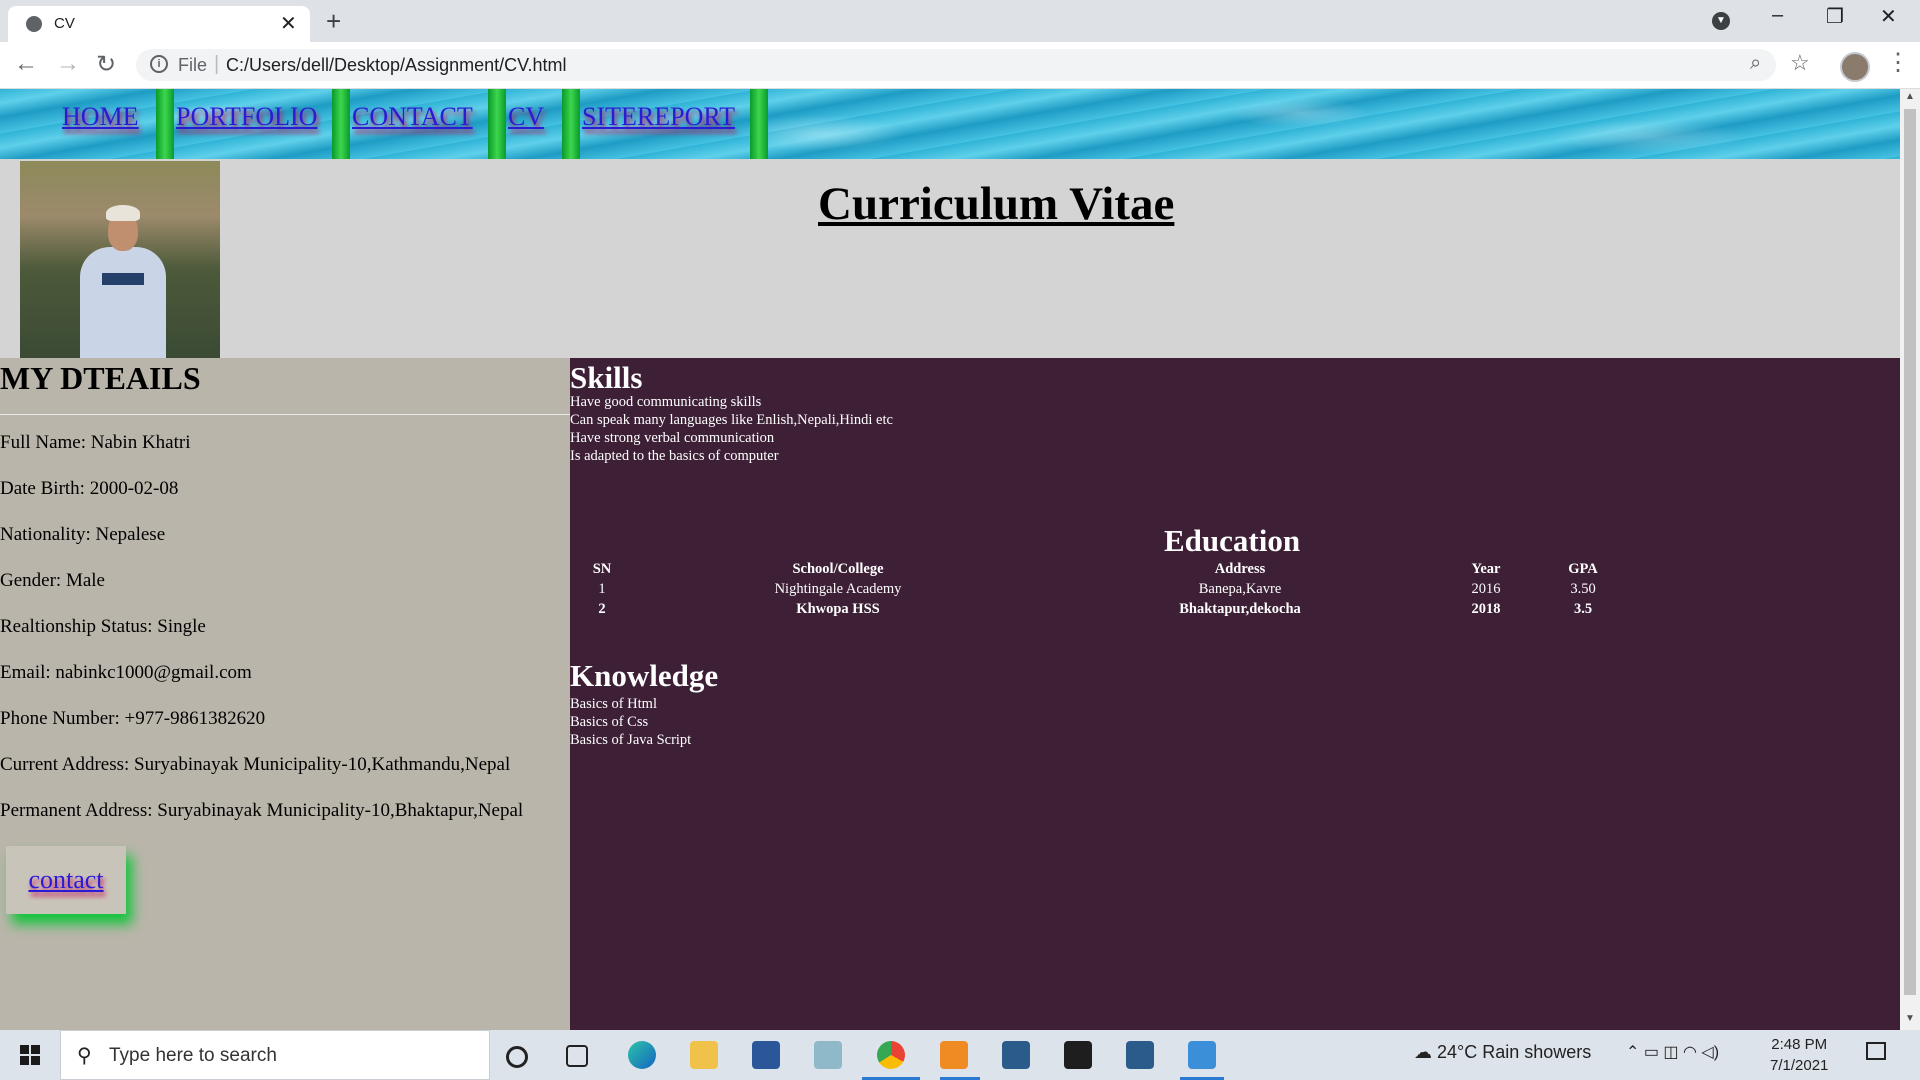  What do you see at coordinates (68, 64) in the screenshot?
I see `forward-icon: →` at bounding box center [68, 64].